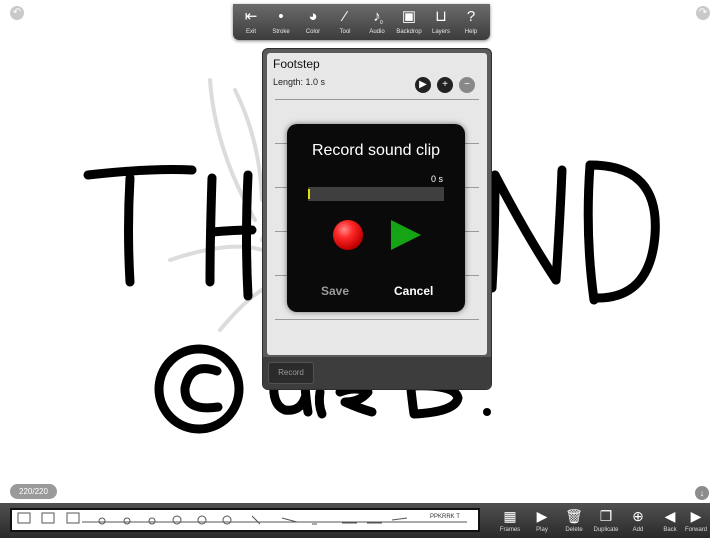 Image resolution: width=710 pixels, height=538 pixels. I want to click on duplicate-frame-button: ❐ Duplicate, so click(606, 522).